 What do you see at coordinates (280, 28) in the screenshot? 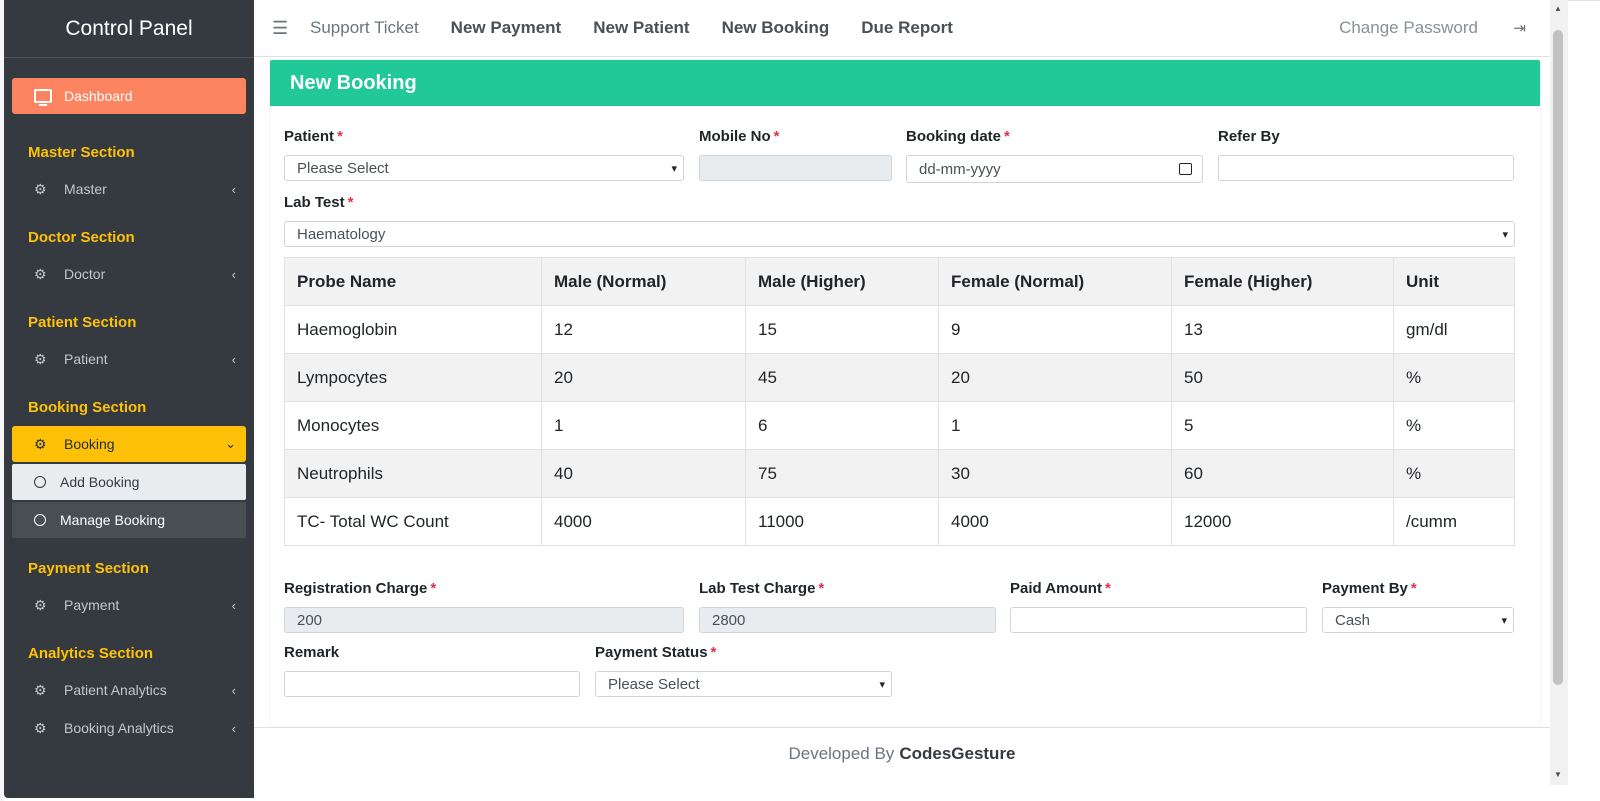
I see `hamburger-menu-icon: ☰` at bounding box center [280, 28].